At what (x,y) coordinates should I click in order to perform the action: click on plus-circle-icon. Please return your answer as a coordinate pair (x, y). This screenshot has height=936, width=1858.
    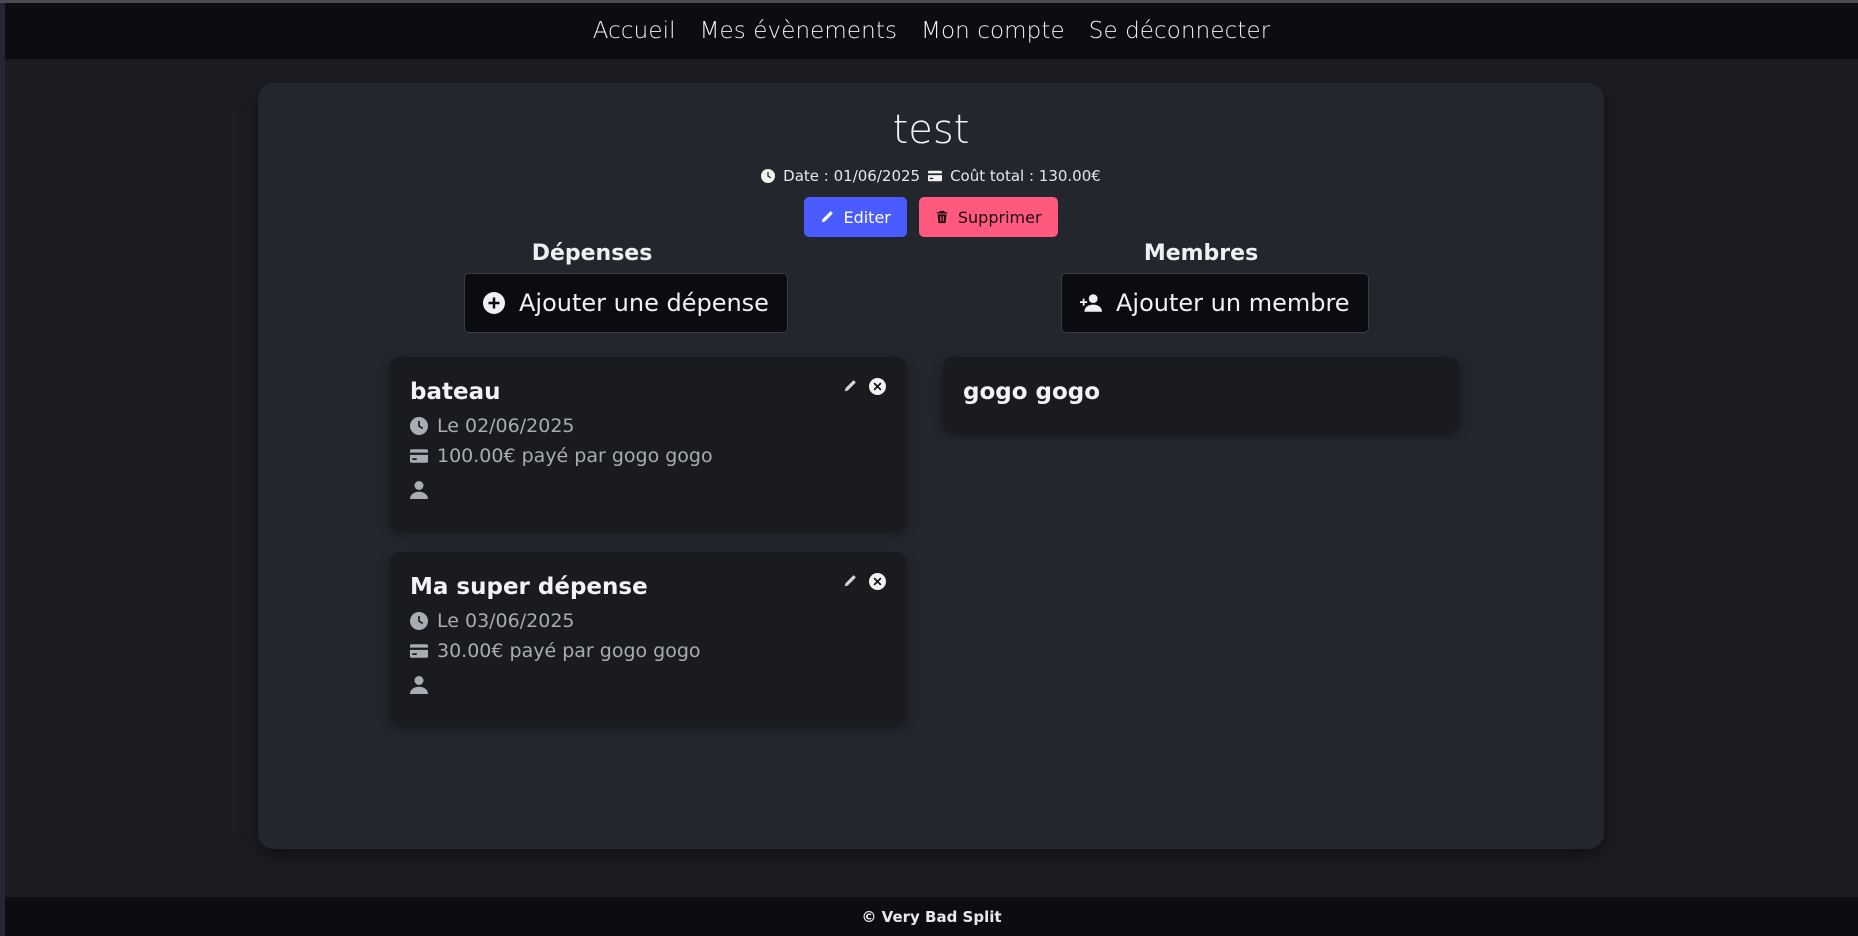
    Looking at the image, I should click on (494, 303).